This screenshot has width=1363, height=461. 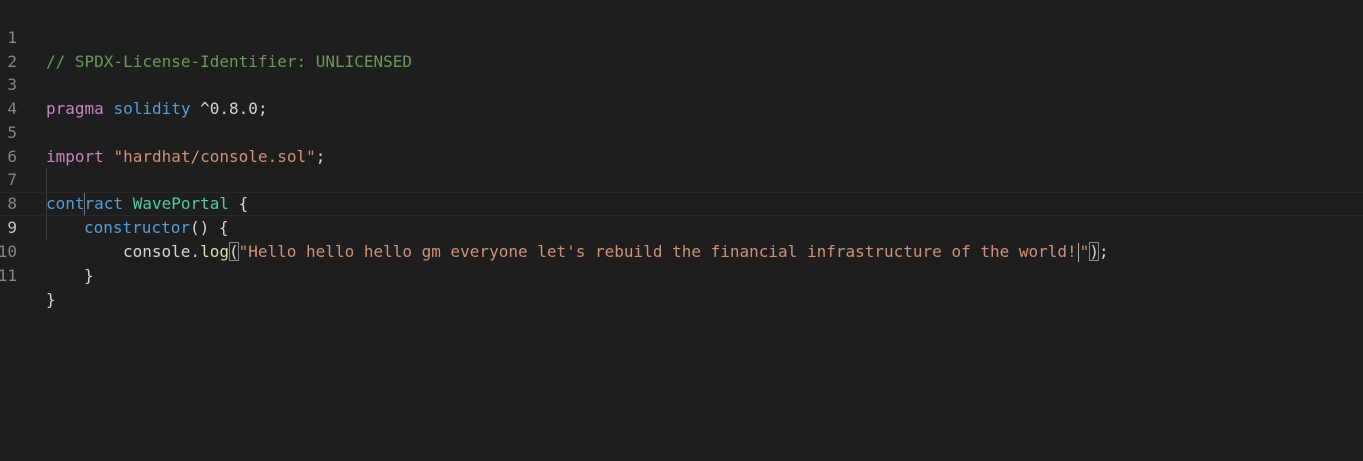 I want to click on code-line-5: 5 import "hardhat/console.sol";, so click(x=681, y=131).